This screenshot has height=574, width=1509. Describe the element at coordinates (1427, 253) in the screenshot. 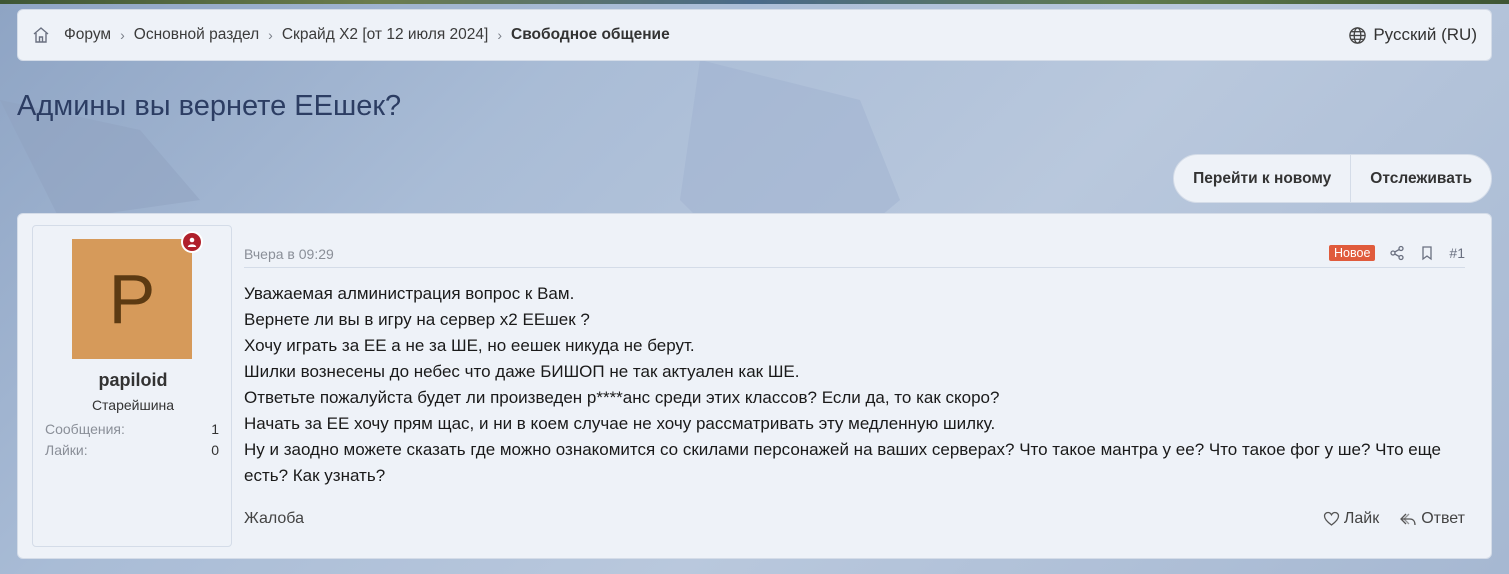

I see `bookmark-icon` at that location.